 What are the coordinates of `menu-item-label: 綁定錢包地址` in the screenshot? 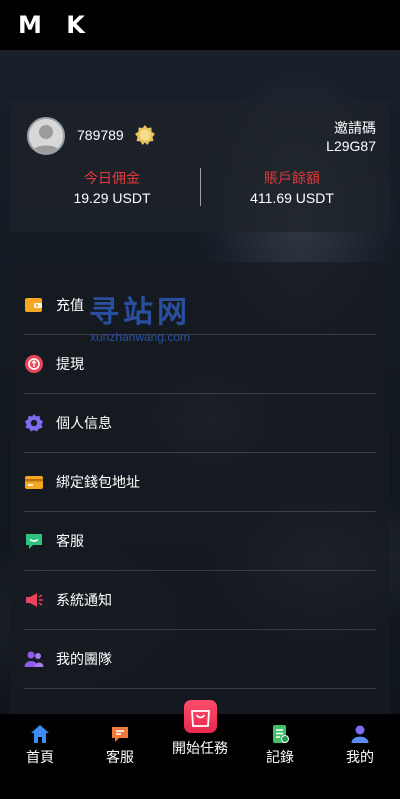 It's located at (98, 482).